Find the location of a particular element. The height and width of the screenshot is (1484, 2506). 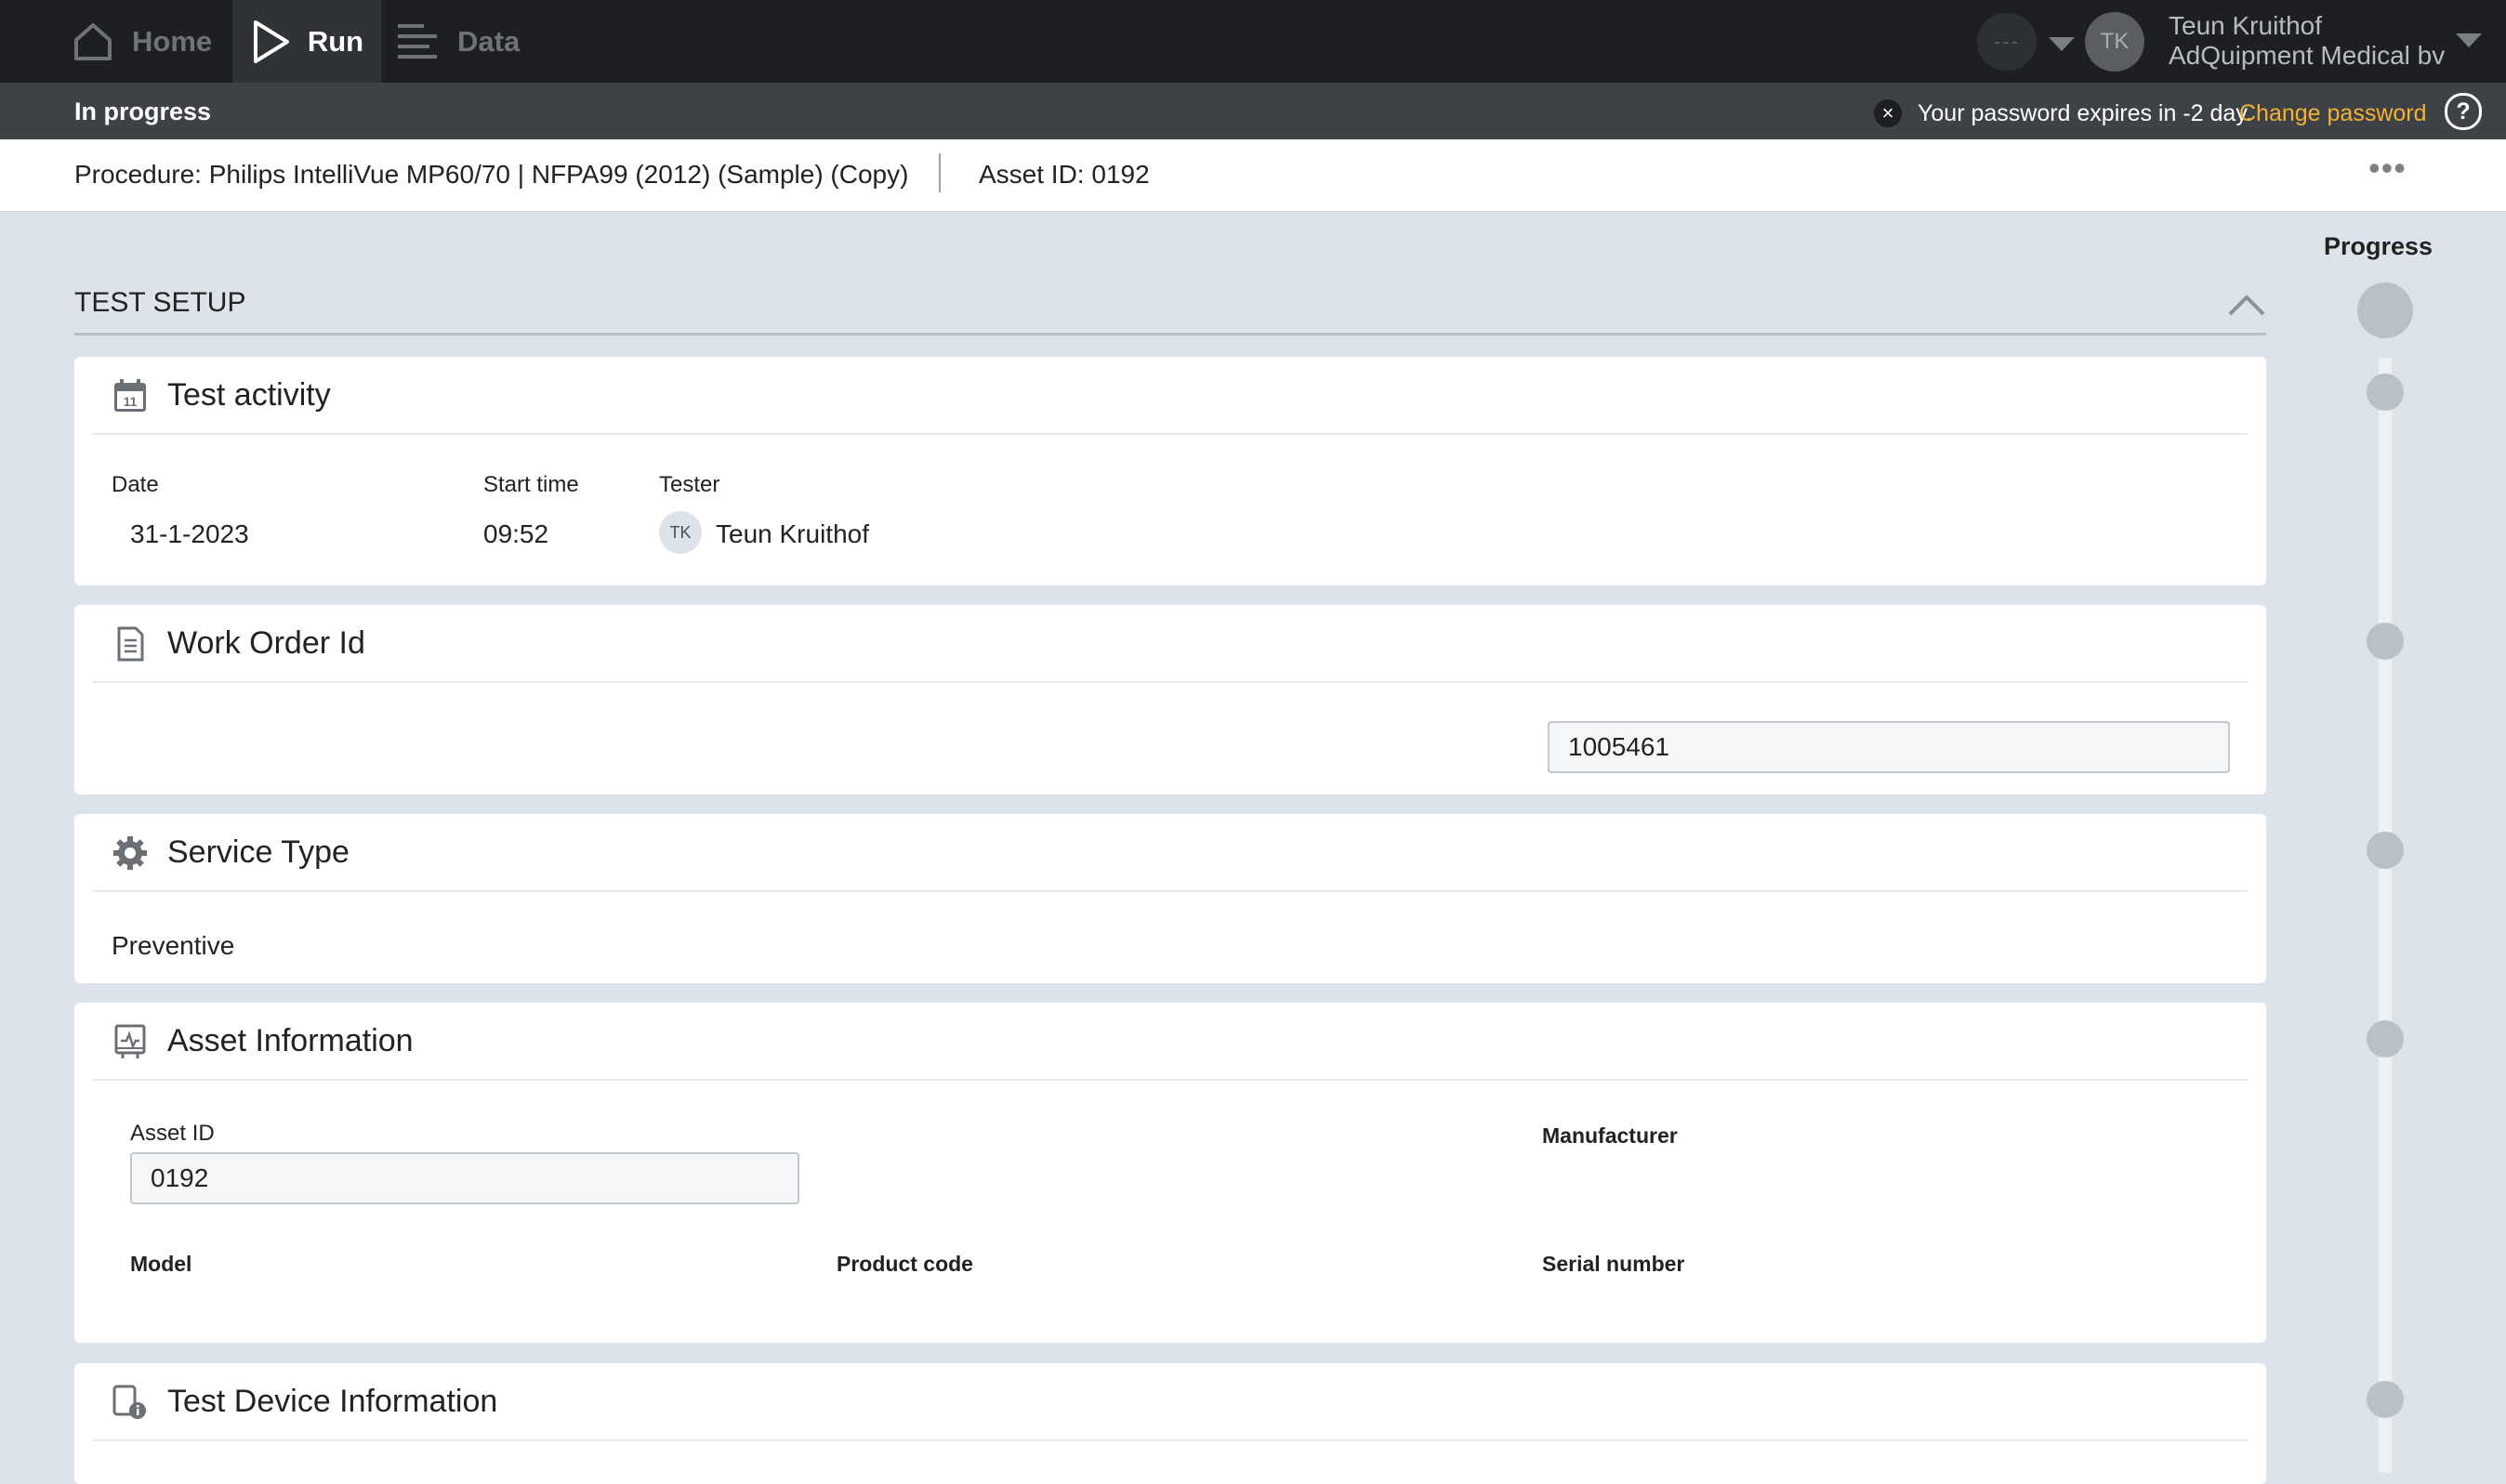

chevron-down-icon is located at coordinates (2062, 44).